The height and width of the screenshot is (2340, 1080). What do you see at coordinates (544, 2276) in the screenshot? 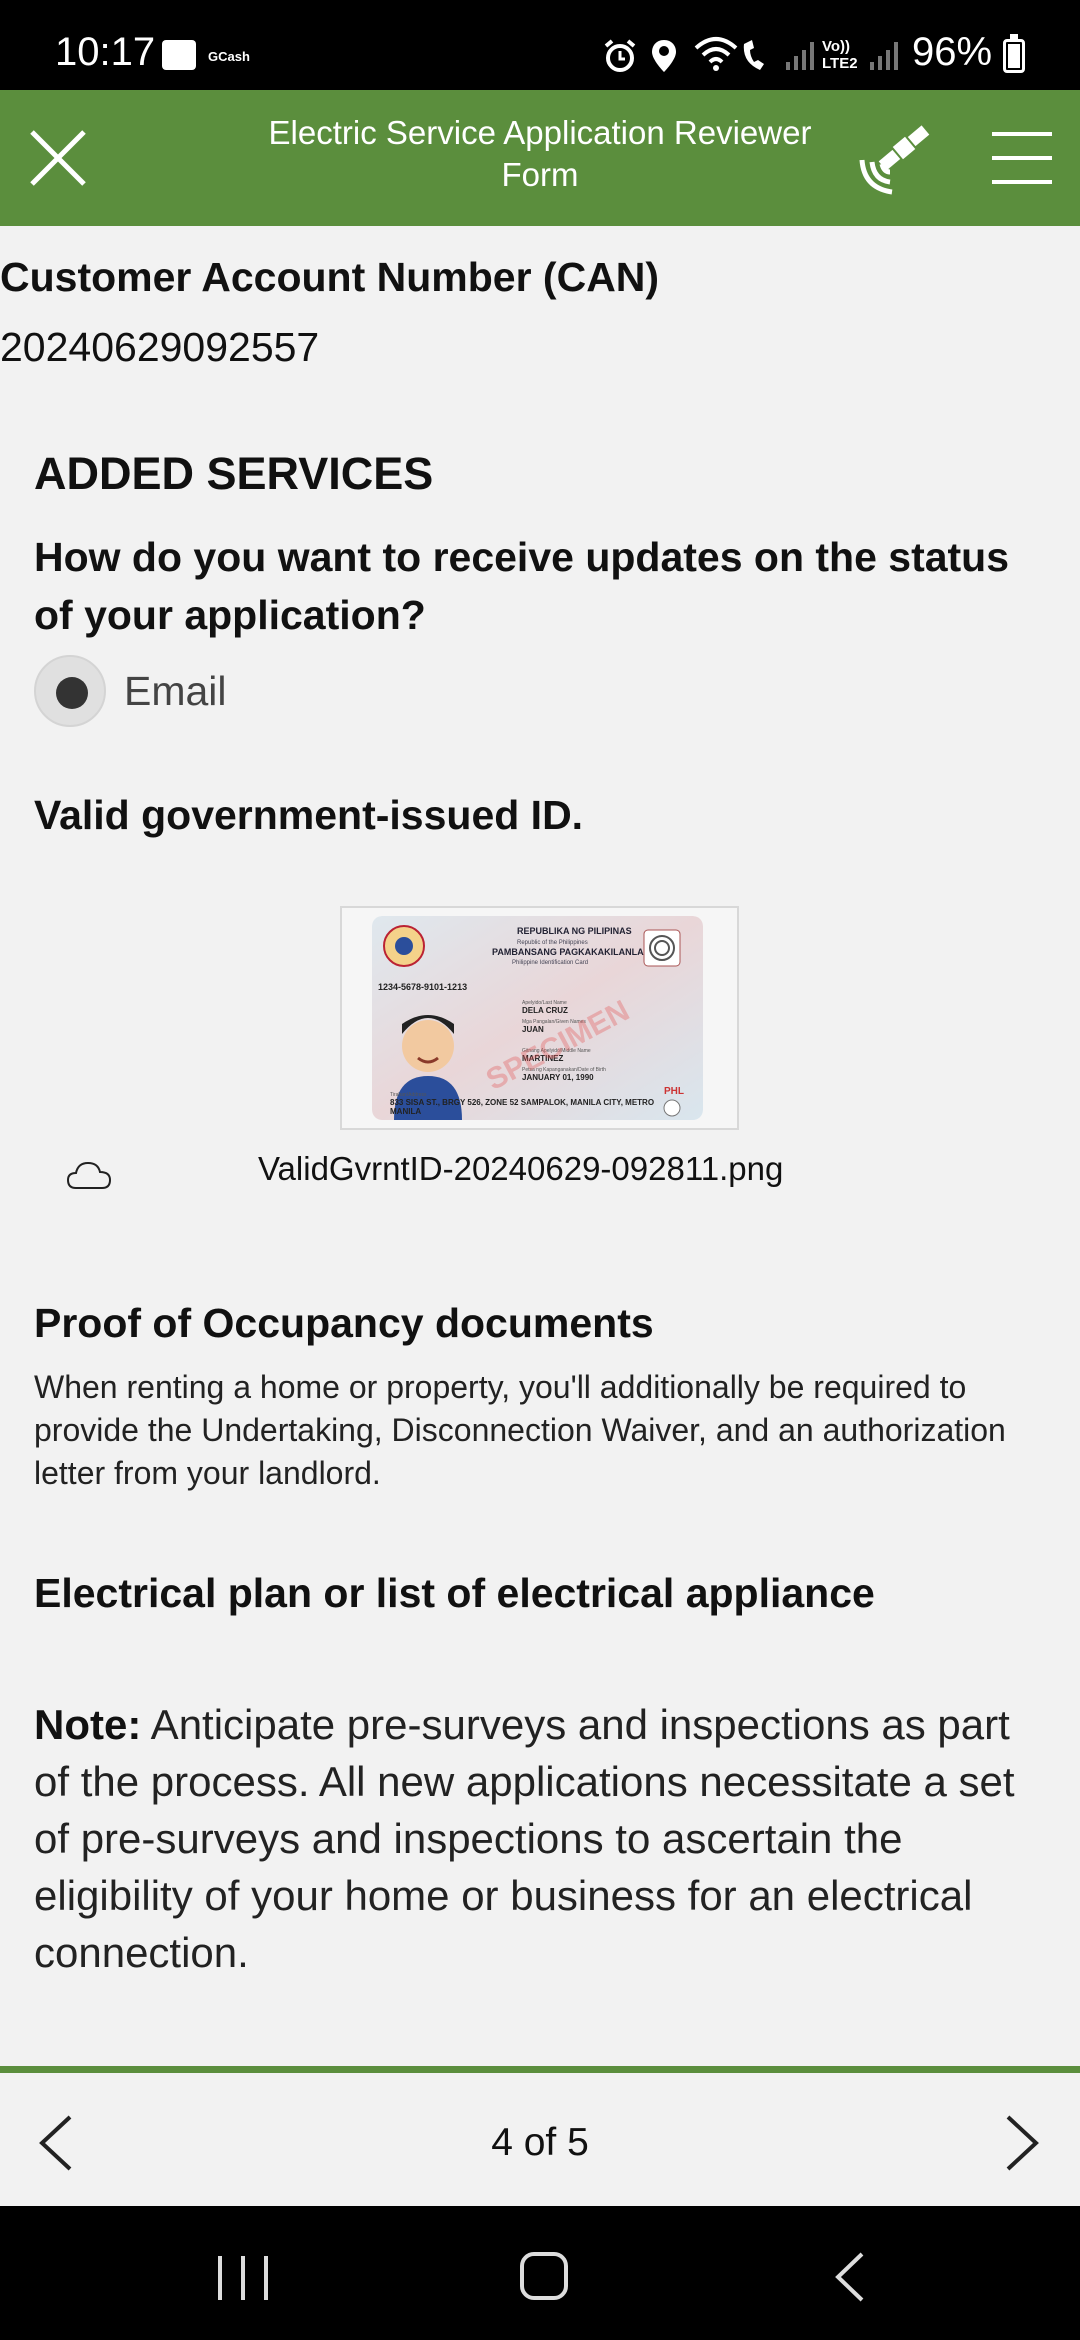
I see `home-icon` at bounding box center [544, 2276].